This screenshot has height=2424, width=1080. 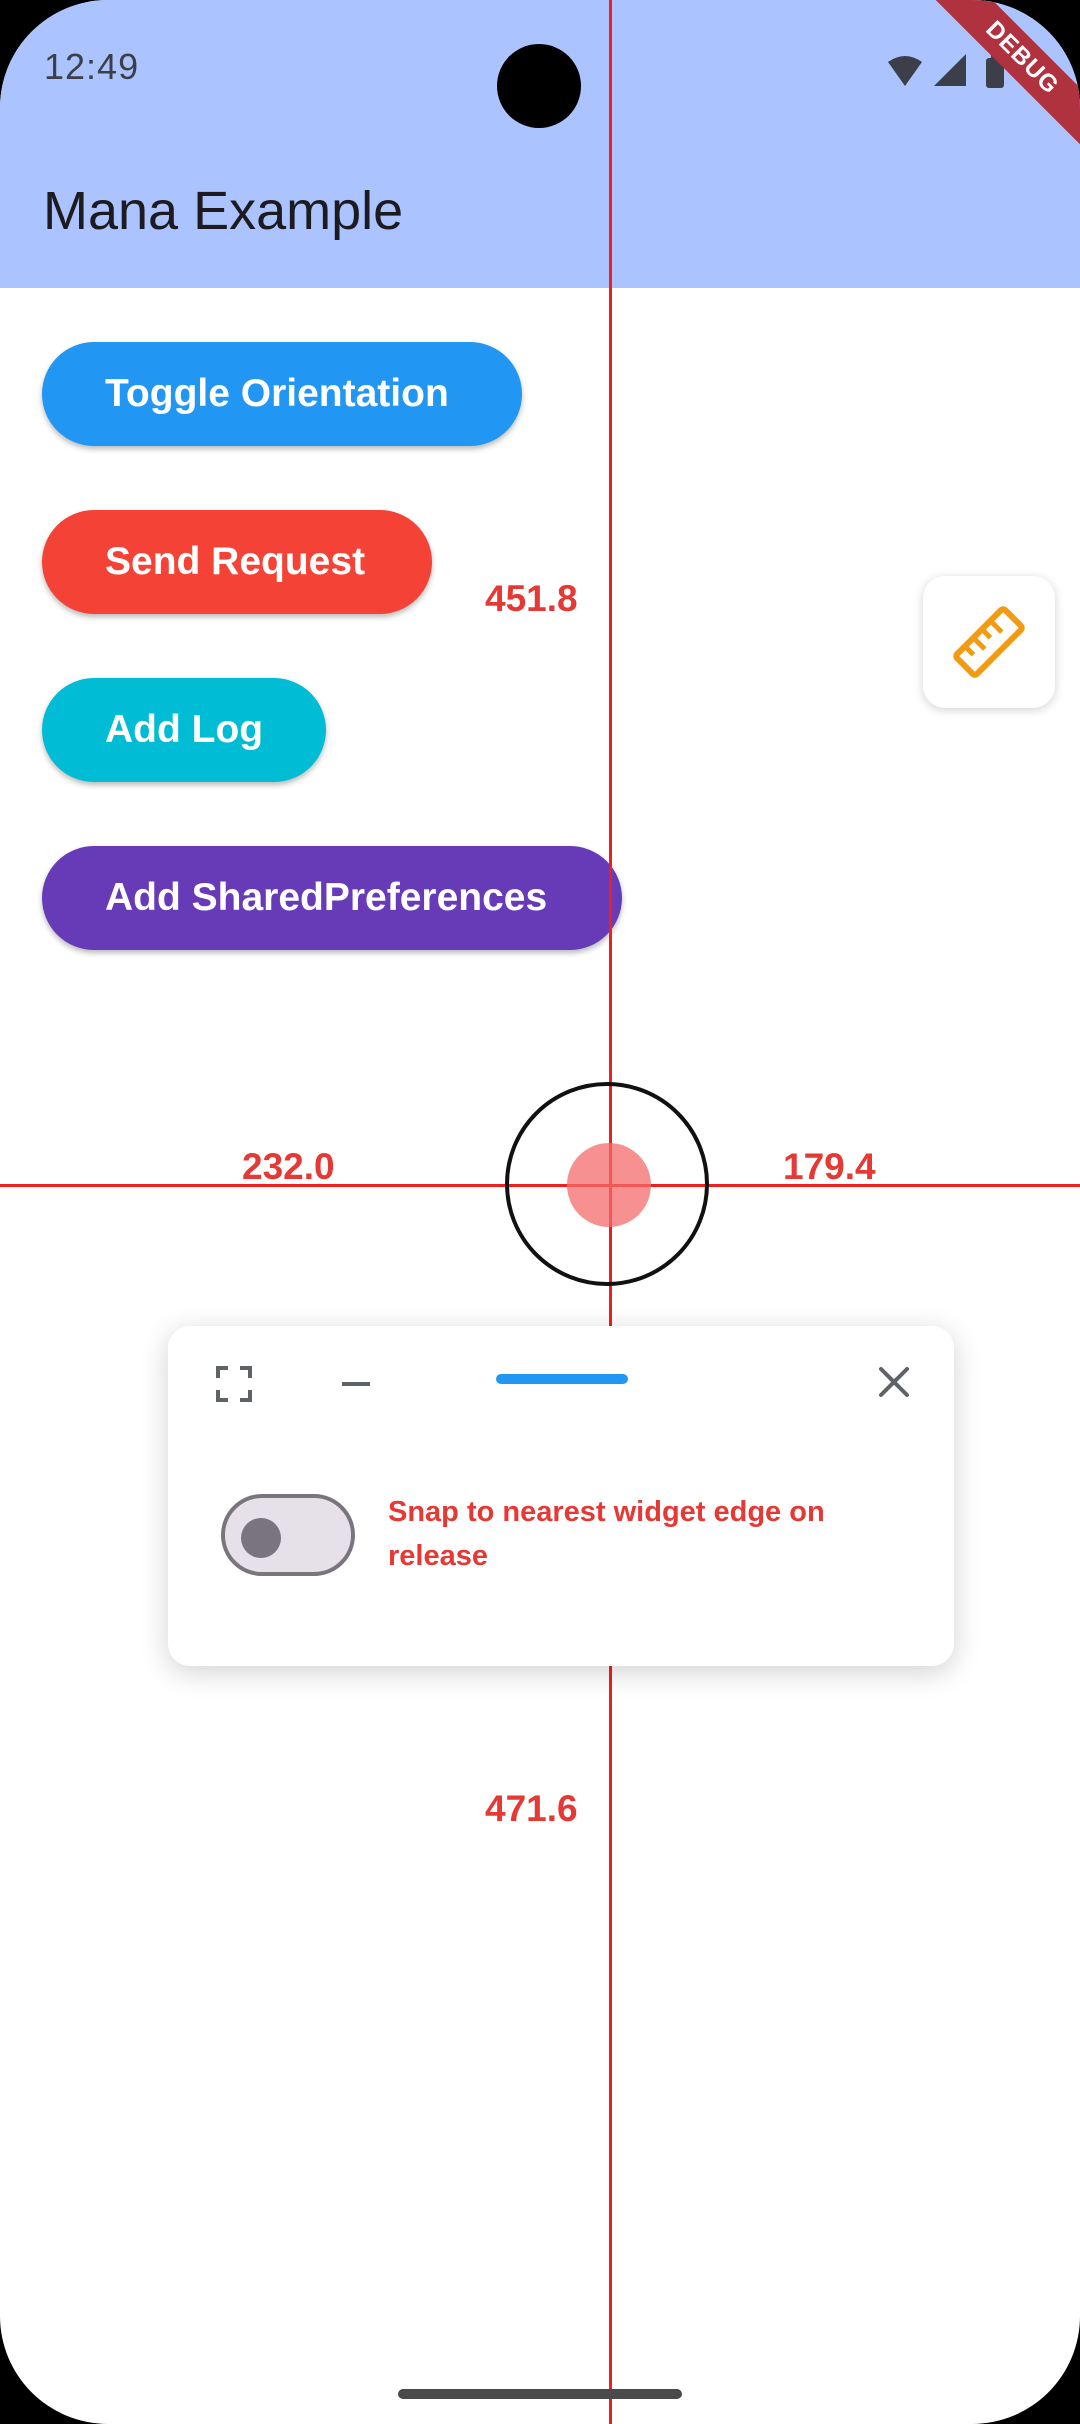 I want to click on ruler-settings-panel: Snap to nearest widget edge on release, so click(x=561, y=1496).